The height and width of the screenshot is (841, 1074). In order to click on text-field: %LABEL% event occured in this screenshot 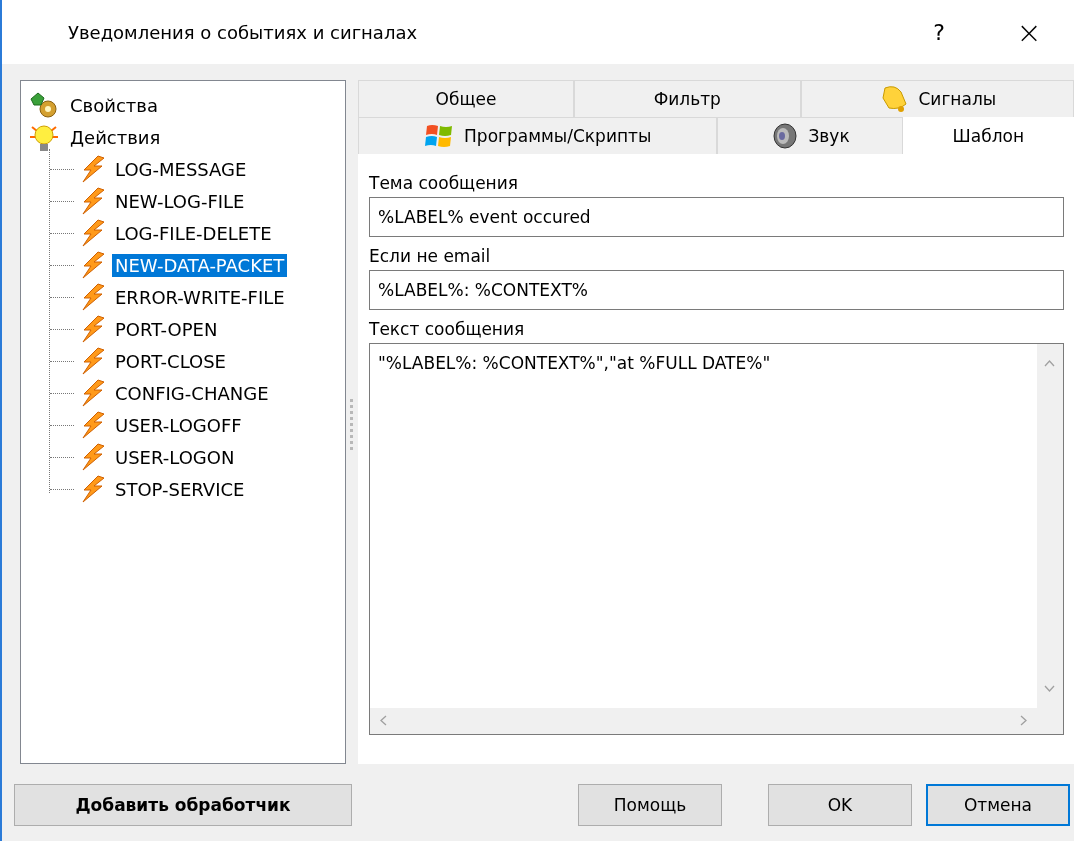, I will do `click(716, 217)`.